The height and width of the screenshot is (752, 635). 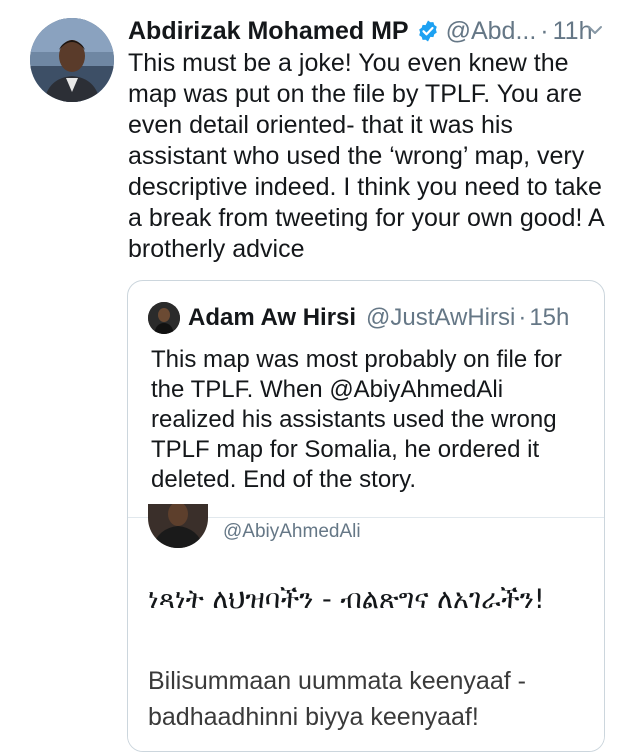 What do you see at coordinates (549, 317) in the screenshot?
I see `quoted-tweet-timestamp: 15h` at bounding box center [549, 317].